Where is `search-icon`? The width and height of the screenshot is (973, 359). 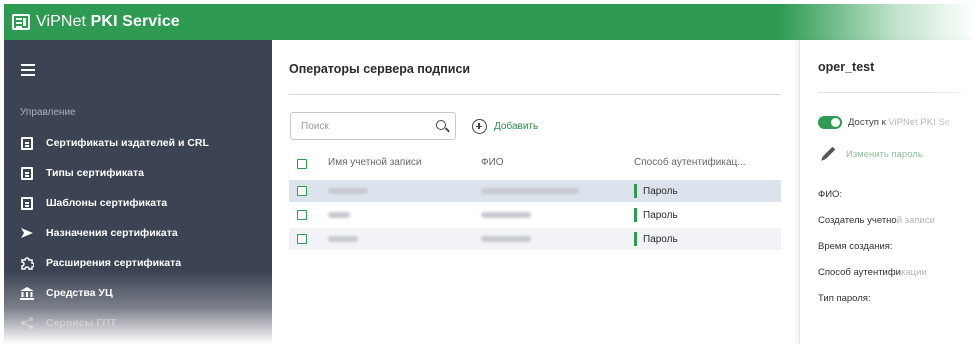
search-icon is located at coordinates (441, 125).